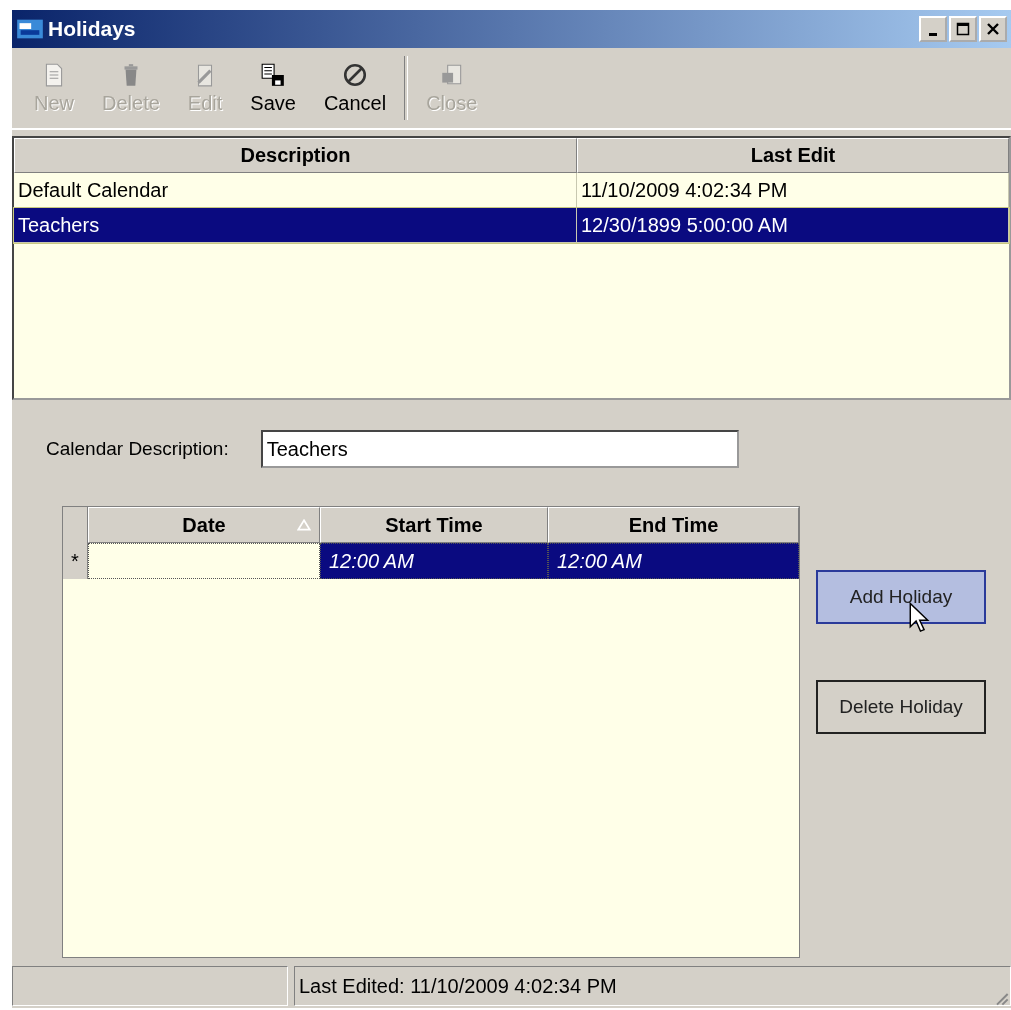  What do you see at coordinates (434, 525) in the screenshot?
I see `column-header: Start Time` at bounding box center [434, 525].